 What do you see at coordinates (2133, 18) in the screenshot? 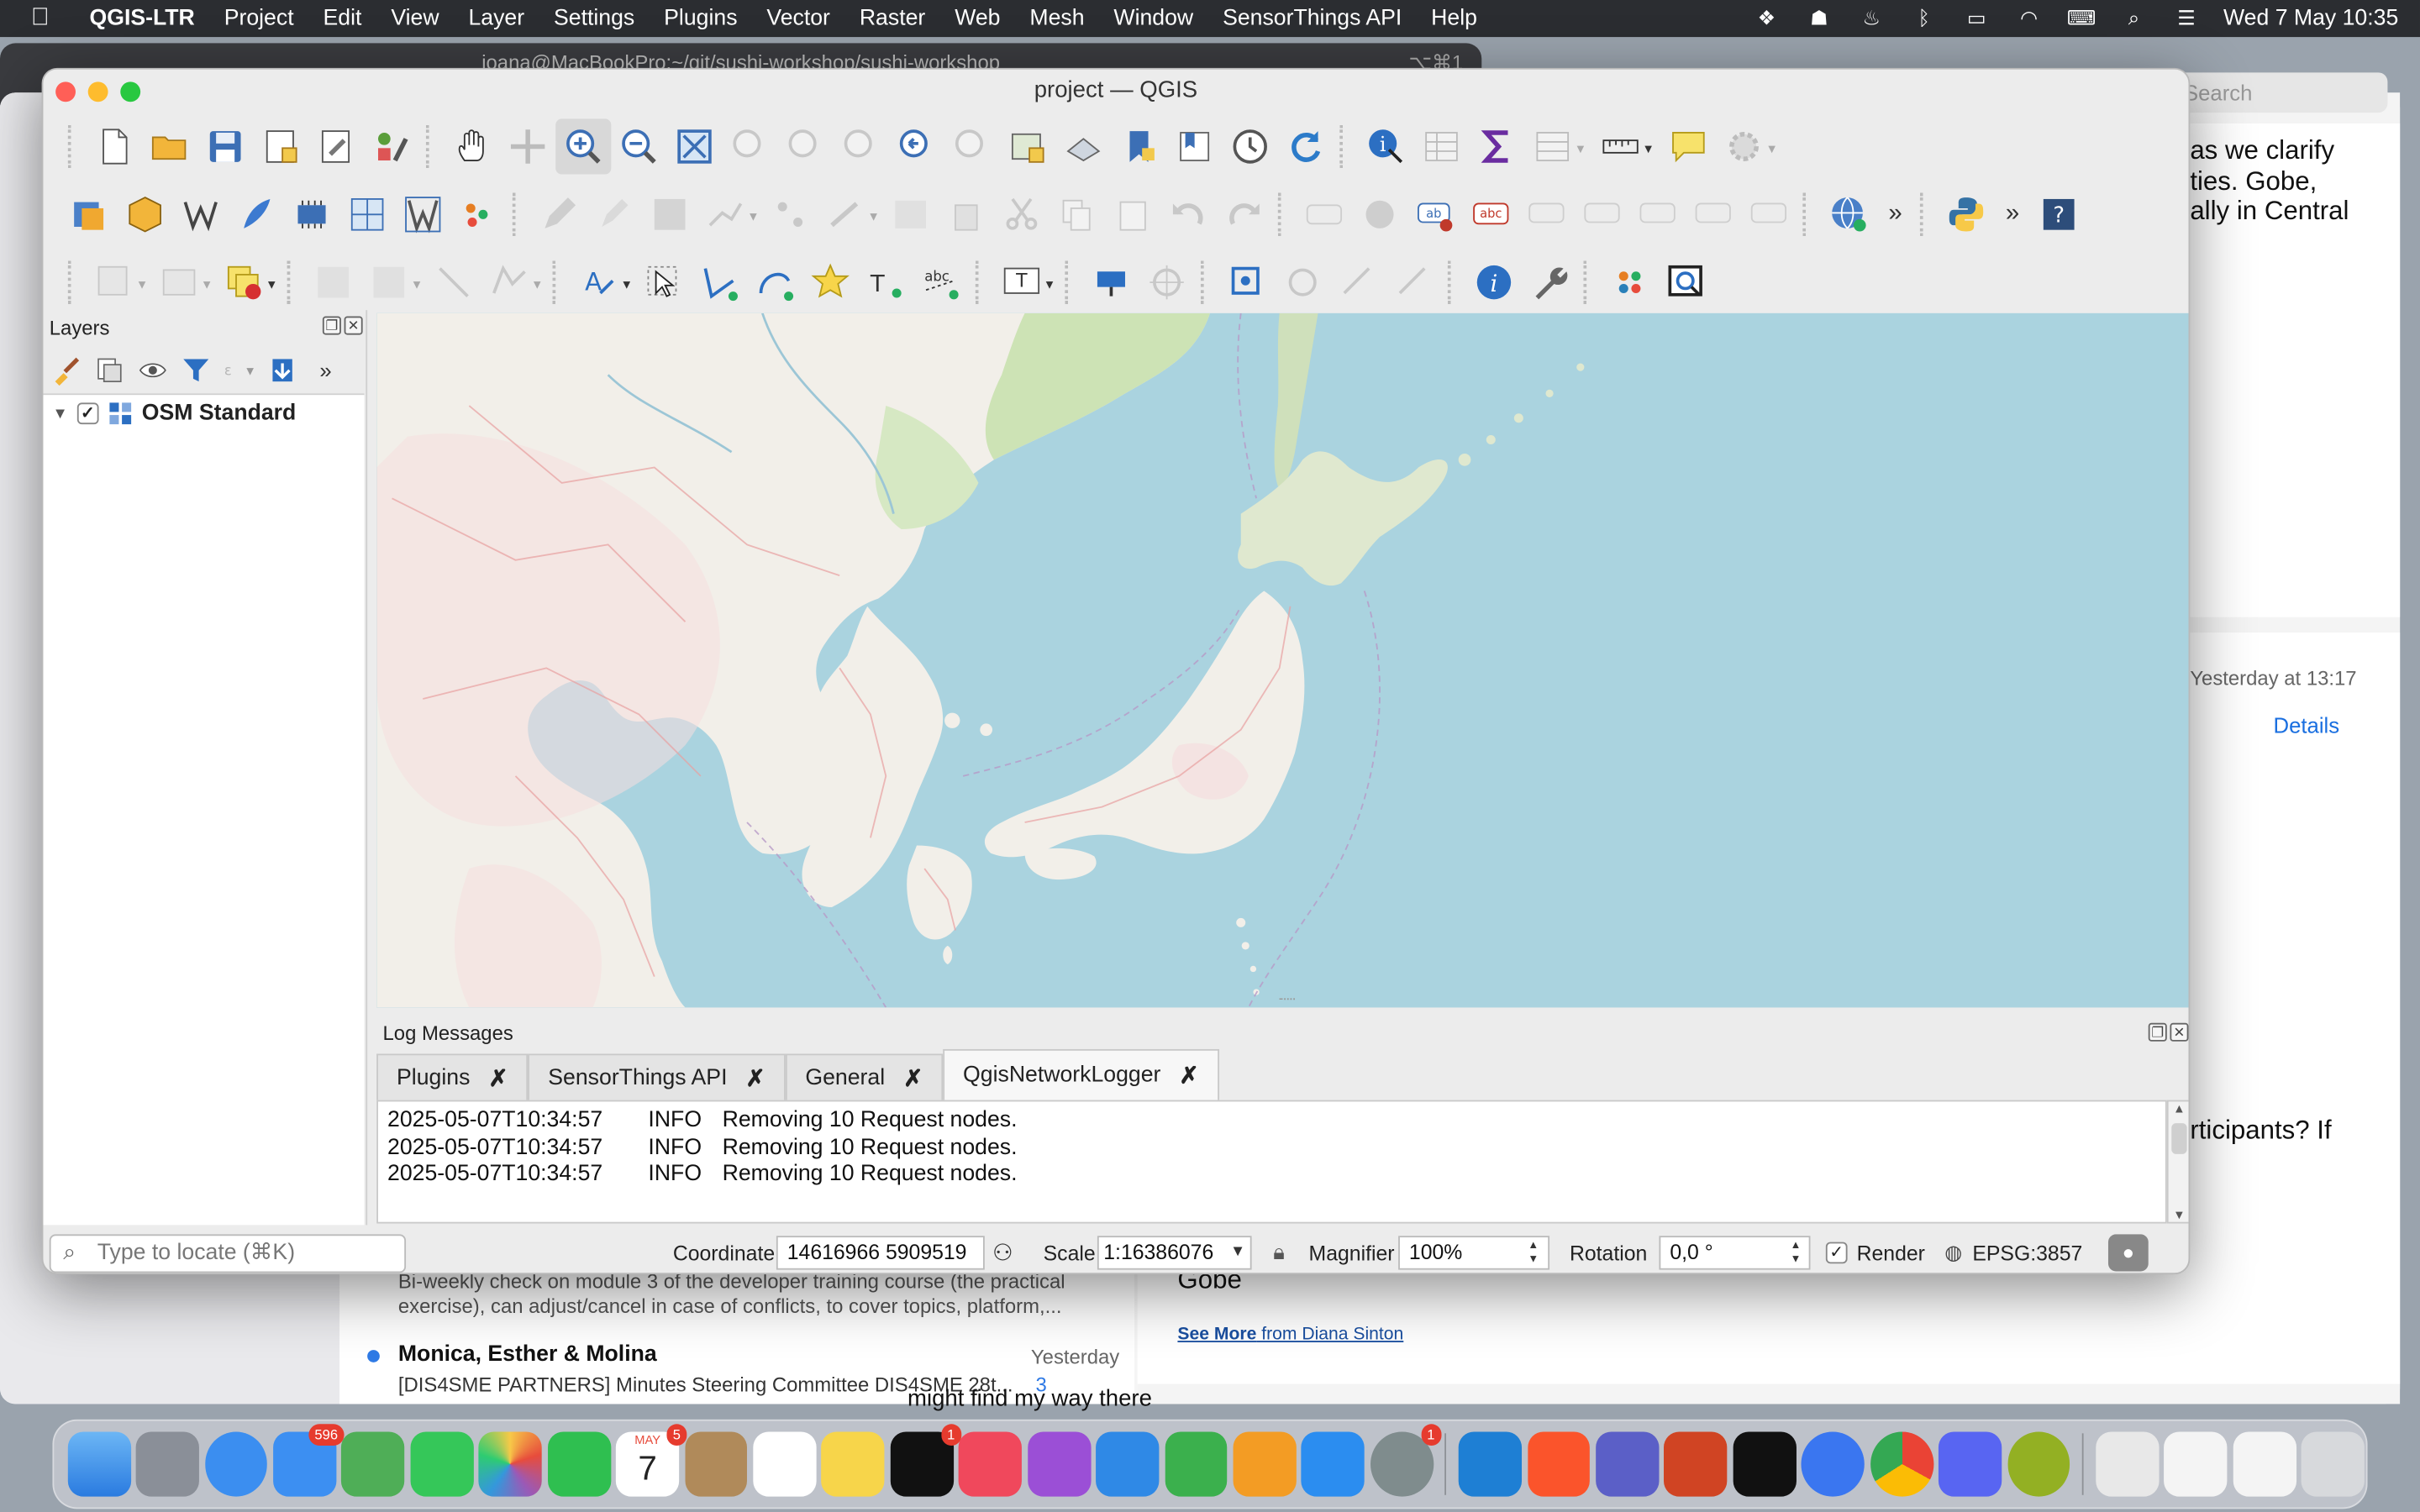
I see `spotlight-icon: ⌕` at bounding box center [2133, 18].